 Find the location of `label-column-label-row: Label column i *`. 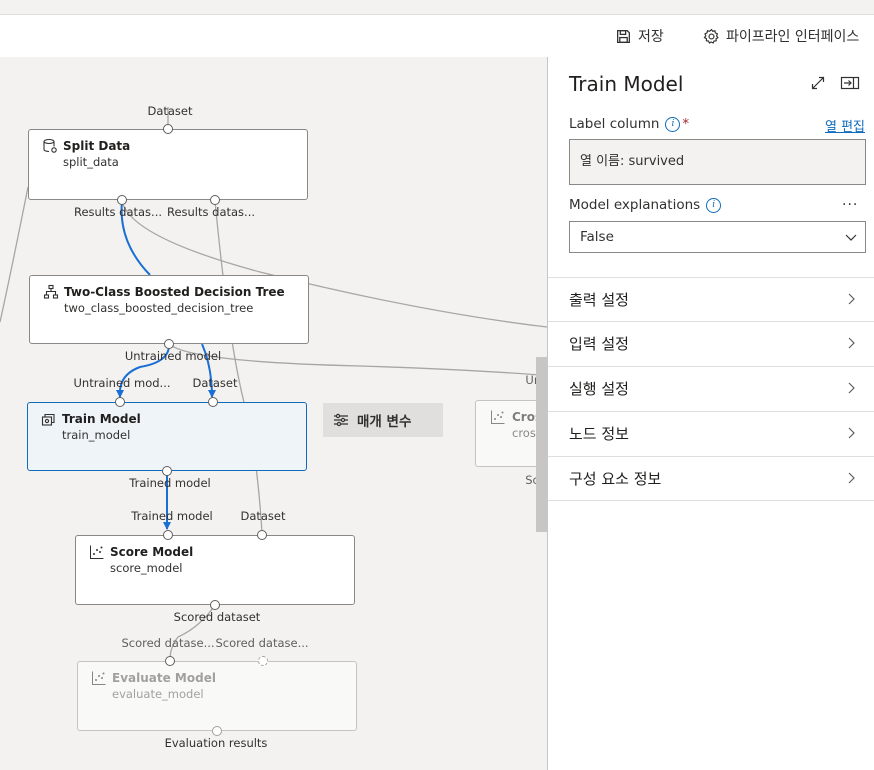

label-column-label-row: Label column i * is located at coordinates (629, 124).